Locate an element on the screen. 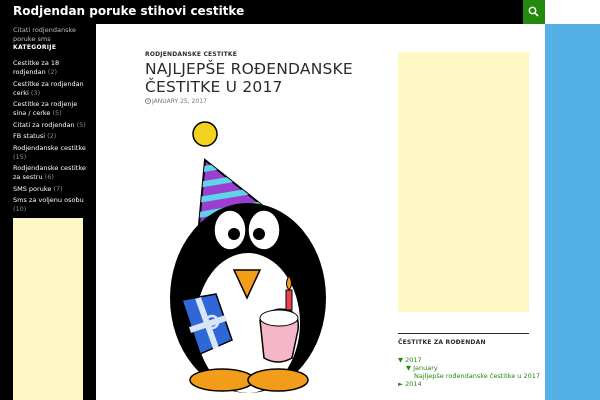 The height and width of the screenshot is (400, 600). list-item: Rodjendanske cestitke (15) is located at coordinates (52, 153).